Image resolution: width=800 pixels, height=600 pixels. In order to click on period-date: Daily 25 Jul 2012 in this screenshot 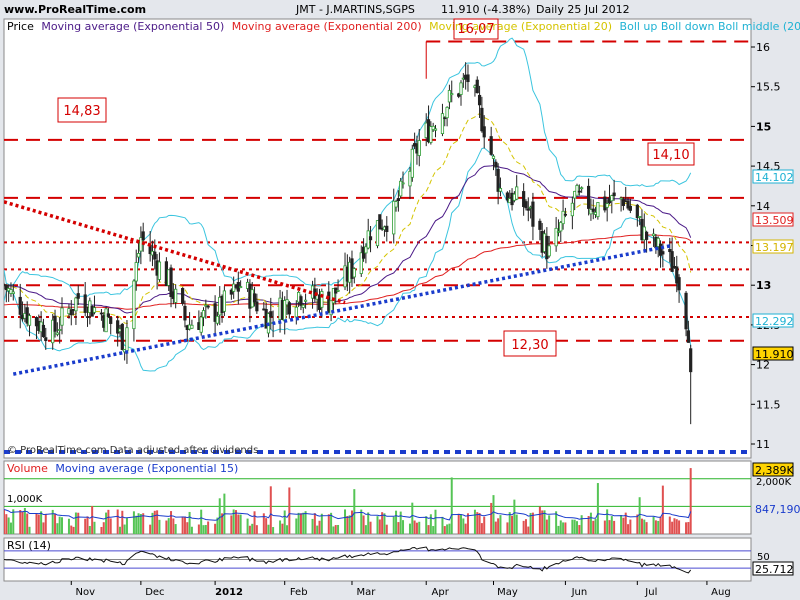, I will do `click(583, 9)`.